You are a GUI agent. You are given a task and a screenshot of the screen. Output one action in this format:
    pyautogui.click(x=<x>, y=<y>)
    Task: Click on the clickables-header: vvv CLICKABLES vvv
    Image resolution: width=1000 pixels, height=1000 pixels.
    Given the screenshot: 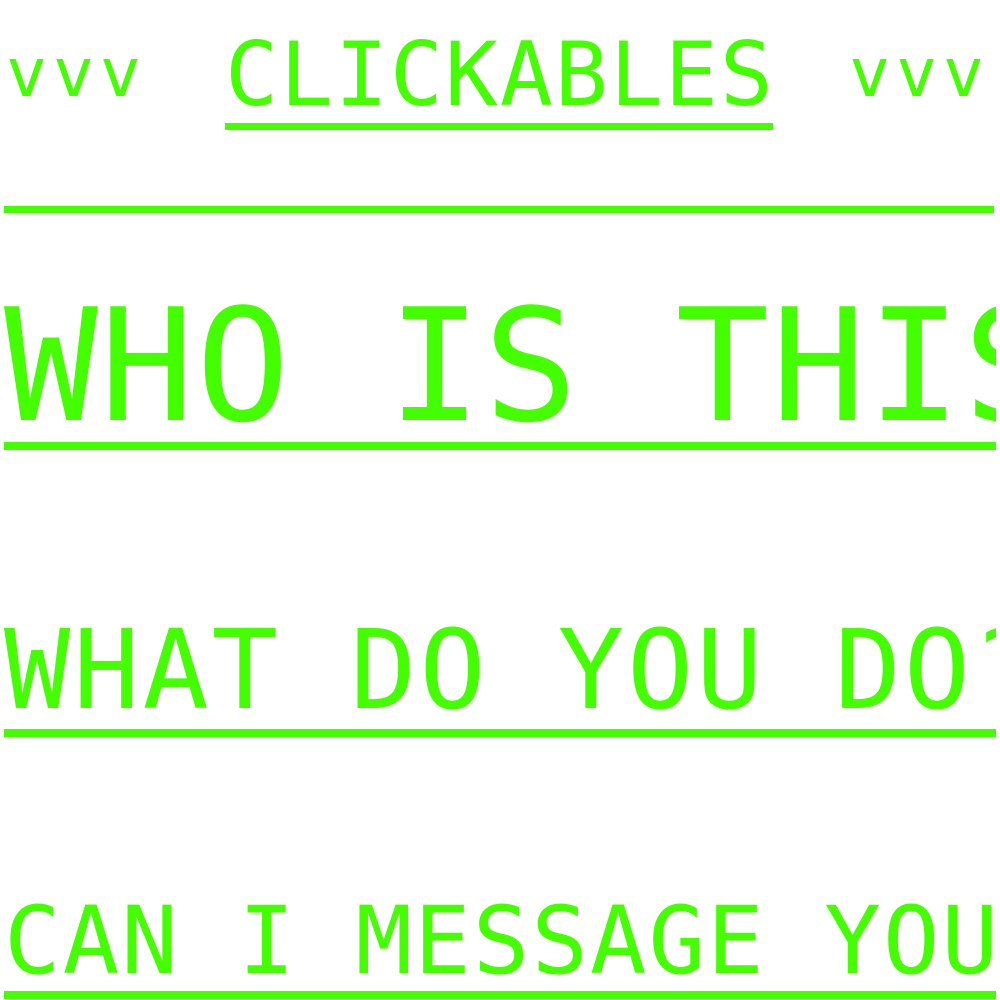 What is the action you would take?
    pyautogui.click(x=500, y=80)
    